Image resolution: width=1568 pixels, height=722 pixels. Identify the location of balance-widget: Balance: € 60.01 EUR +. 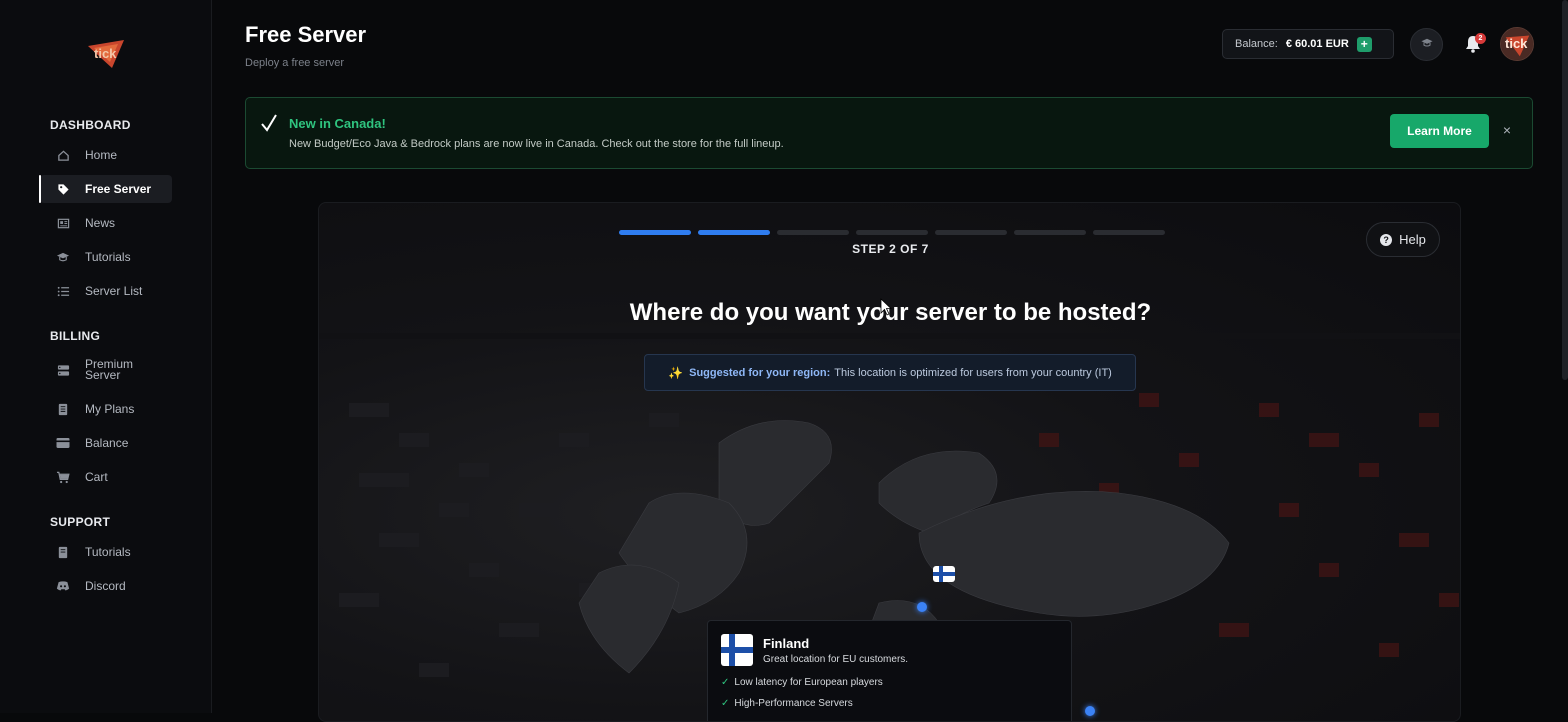
(1308, 44).